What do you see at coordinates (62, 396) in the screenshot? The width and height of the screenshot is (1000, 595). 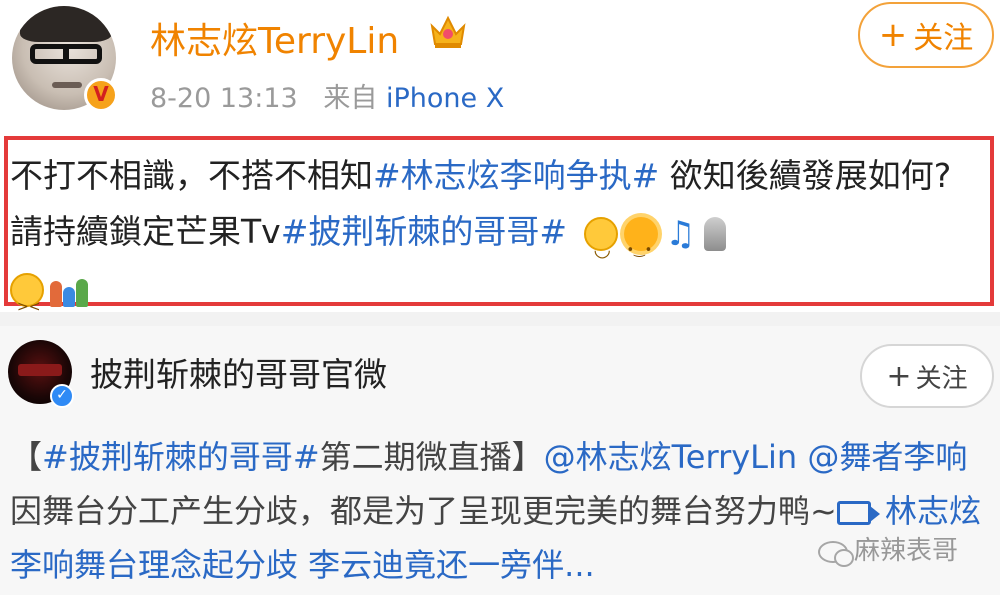 I see `blue-verified-badge-icon: ✓` at bounding box center [62, 396].